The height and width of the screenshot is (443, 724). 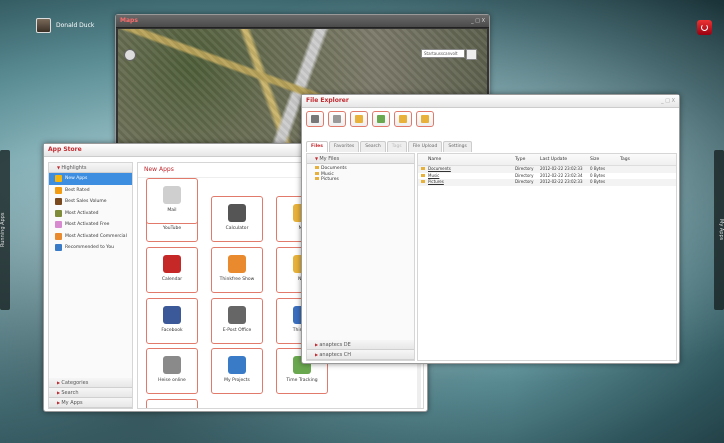 I want to click on tree-folder-label: Music, so click(x=327, y=174).